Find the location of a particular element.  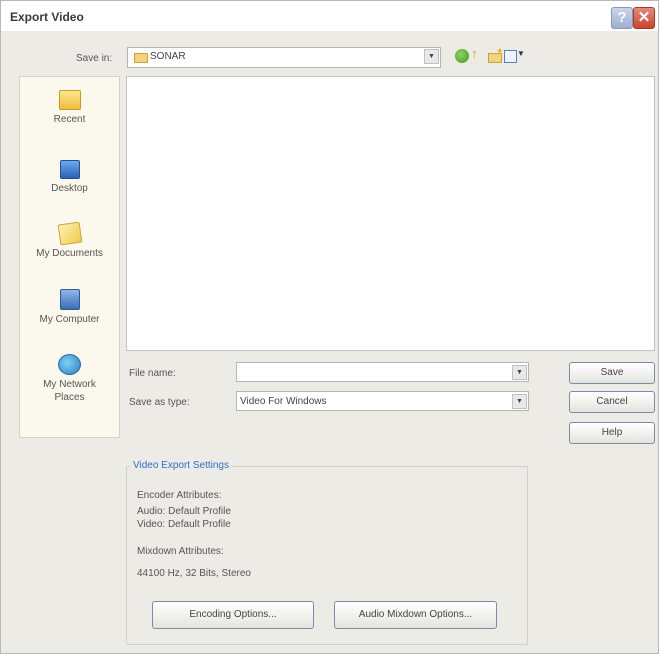

save-in-dropdown: SONAR ▼ is located at coordinates (284, 57).